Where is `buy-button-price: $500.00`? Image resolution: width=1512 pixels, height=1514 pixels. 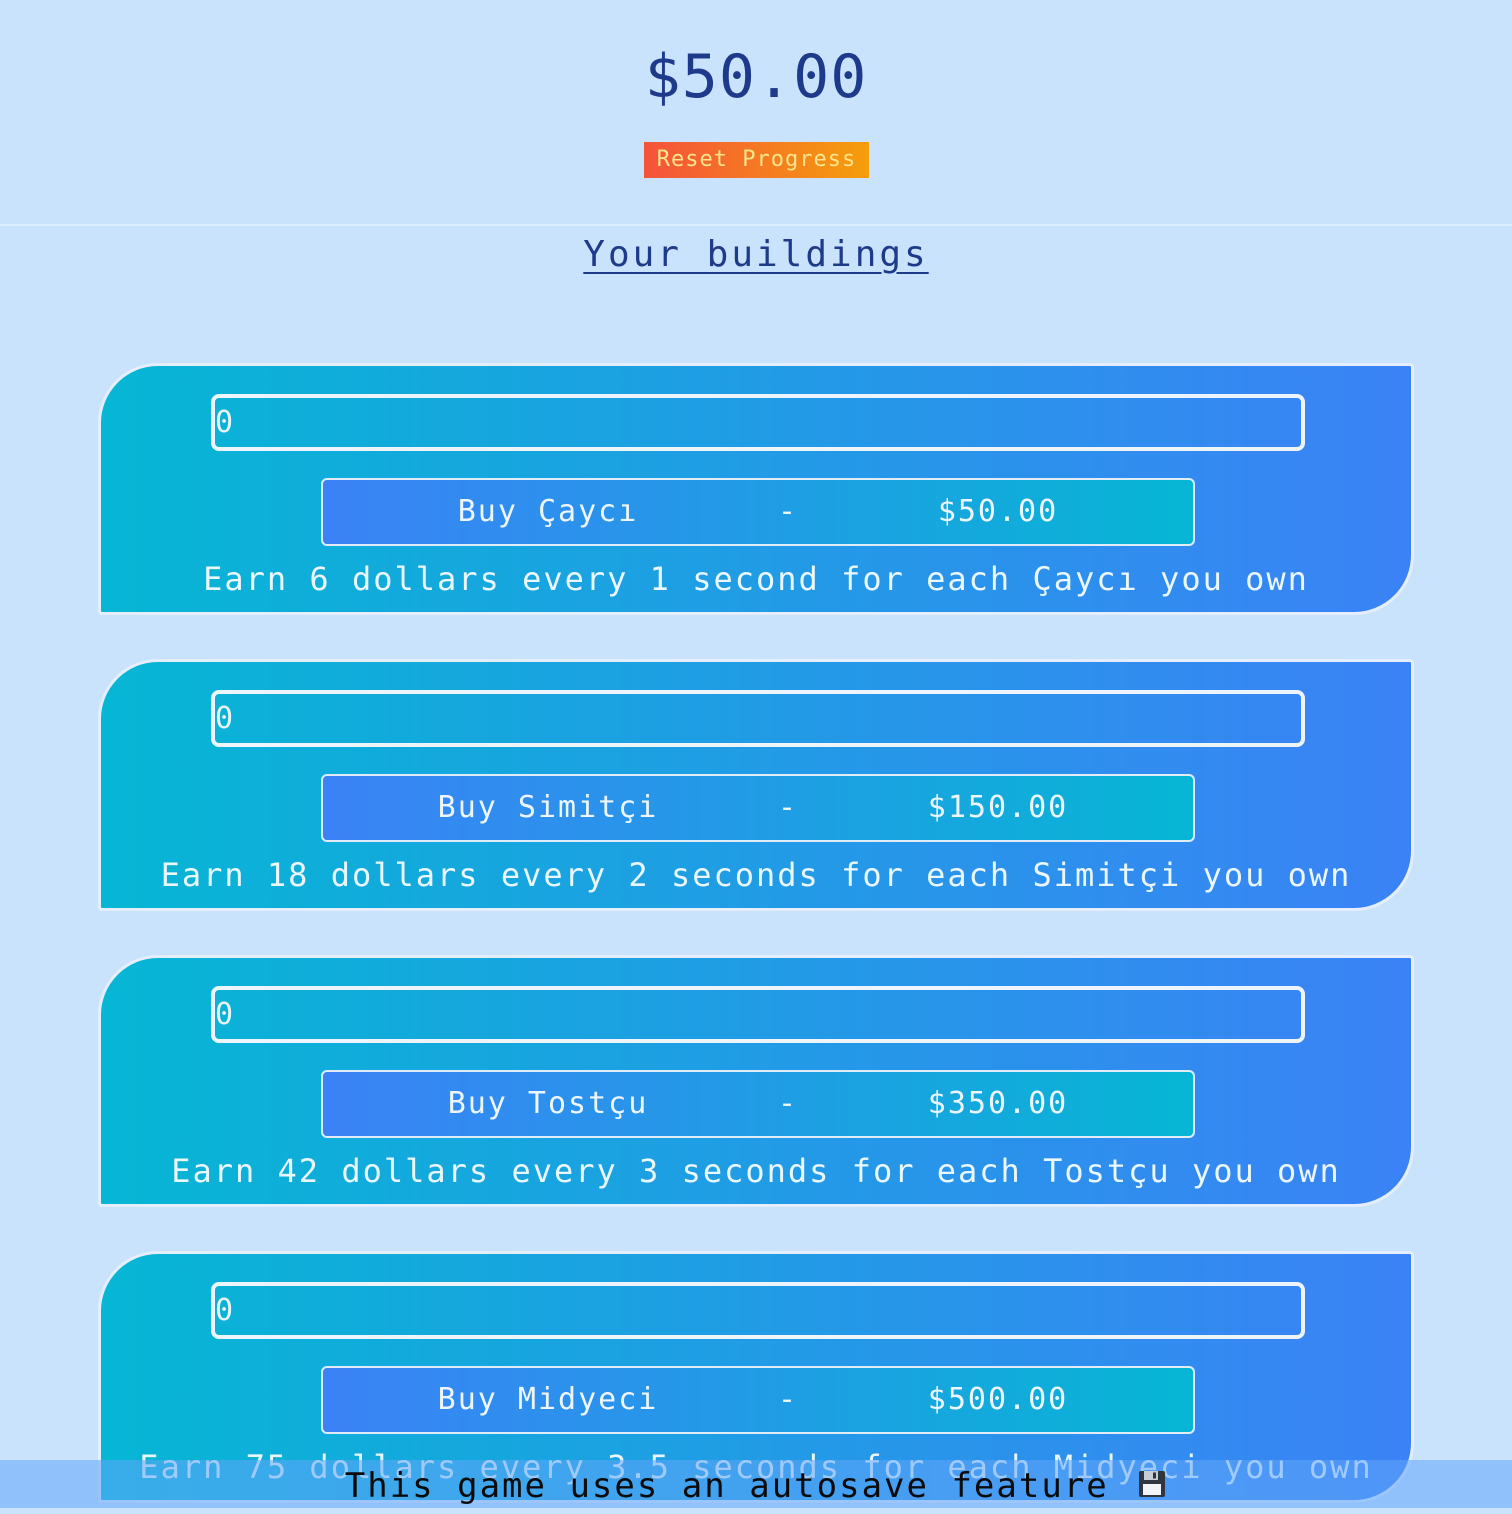 buy-button-price: $500.00 is located at coordinates (998, 1399).